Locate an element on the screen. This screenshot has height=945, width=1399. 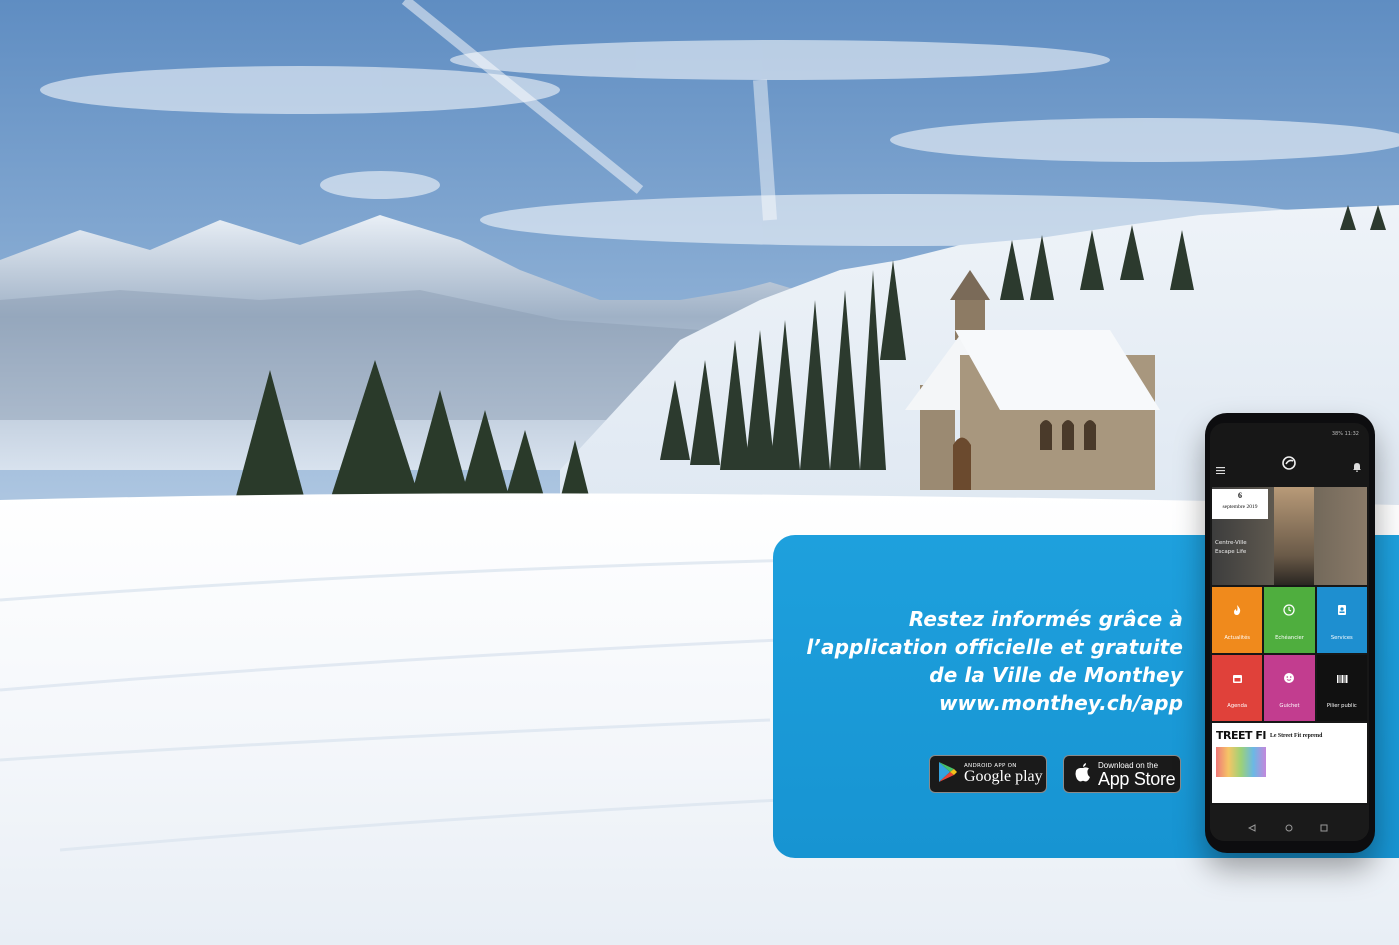
event-day: 6 is located at coordinates (1240, 495).